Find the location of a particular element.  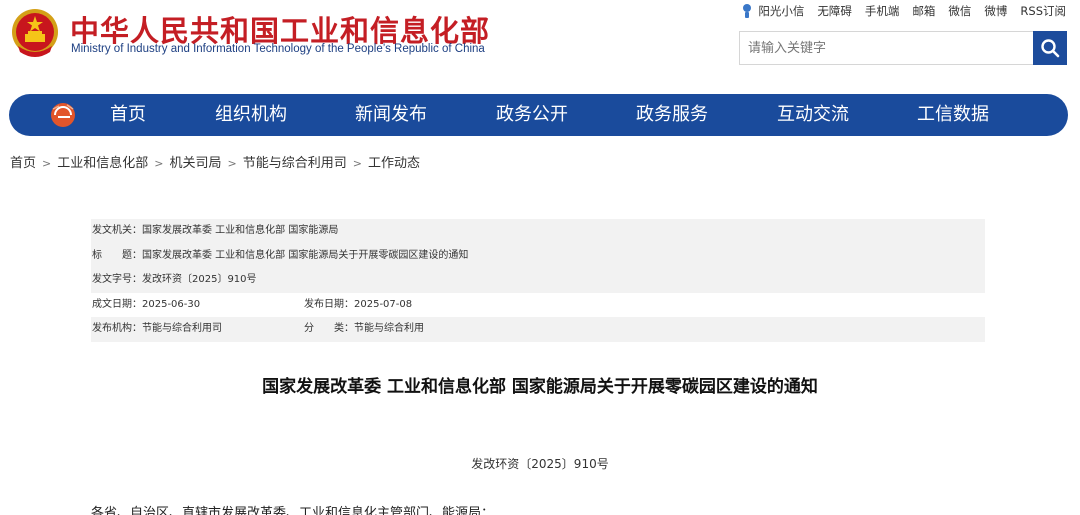

search-box is located at coordinates (903, 48).